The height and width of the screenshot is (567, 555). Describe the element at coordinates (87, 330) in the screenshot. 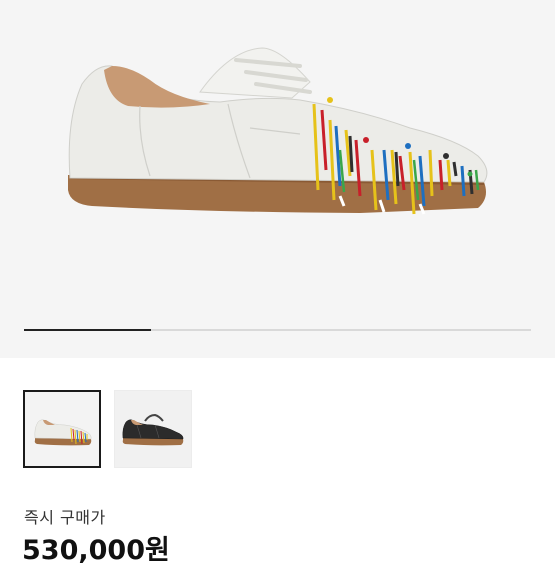

I see `gallery-progress-fill` at that location.